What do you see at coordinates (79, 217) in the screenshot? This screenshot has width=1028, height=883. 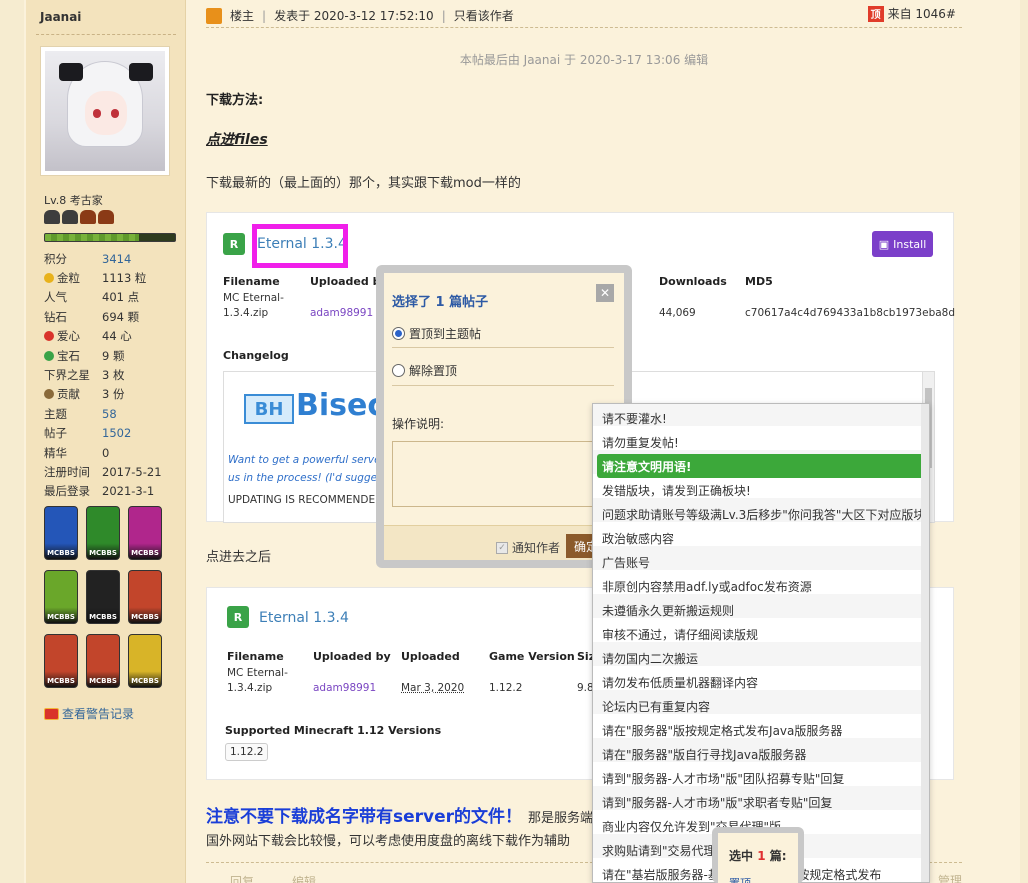 I see `level-stars` at bounding box center [79, 217].